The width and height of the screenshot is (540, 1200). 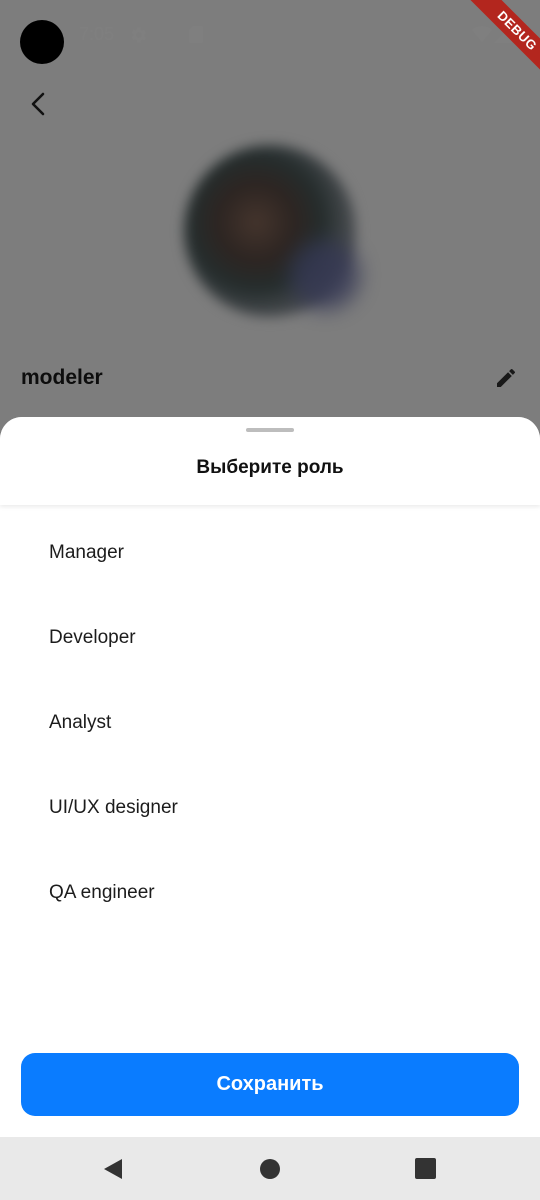 What do you see at coordinates (425, 1168) in the screenshot?
I see `nav-recents-icon` at bounding box center [425, 1168].